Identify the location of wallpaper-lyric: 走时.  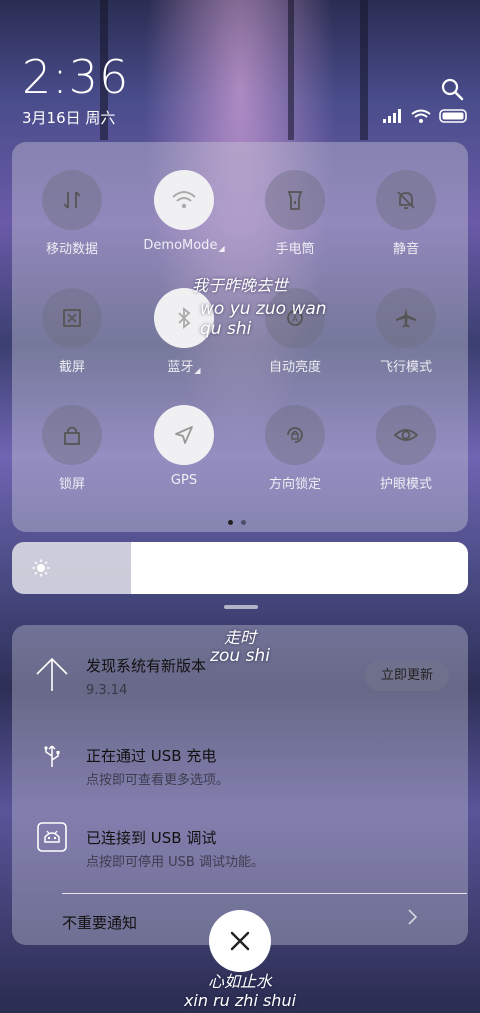
(239, 637).